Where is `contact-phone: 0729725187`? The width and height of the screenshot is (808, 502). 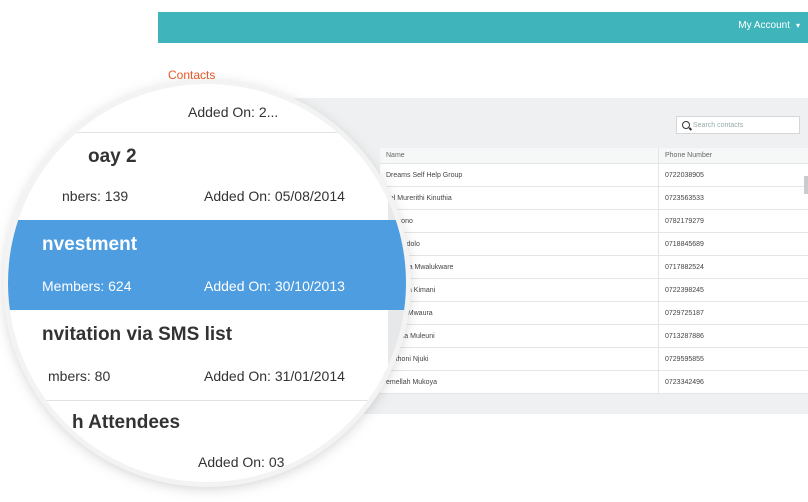
contact-phone: 0729725187 is located at coordinates (728, 313).